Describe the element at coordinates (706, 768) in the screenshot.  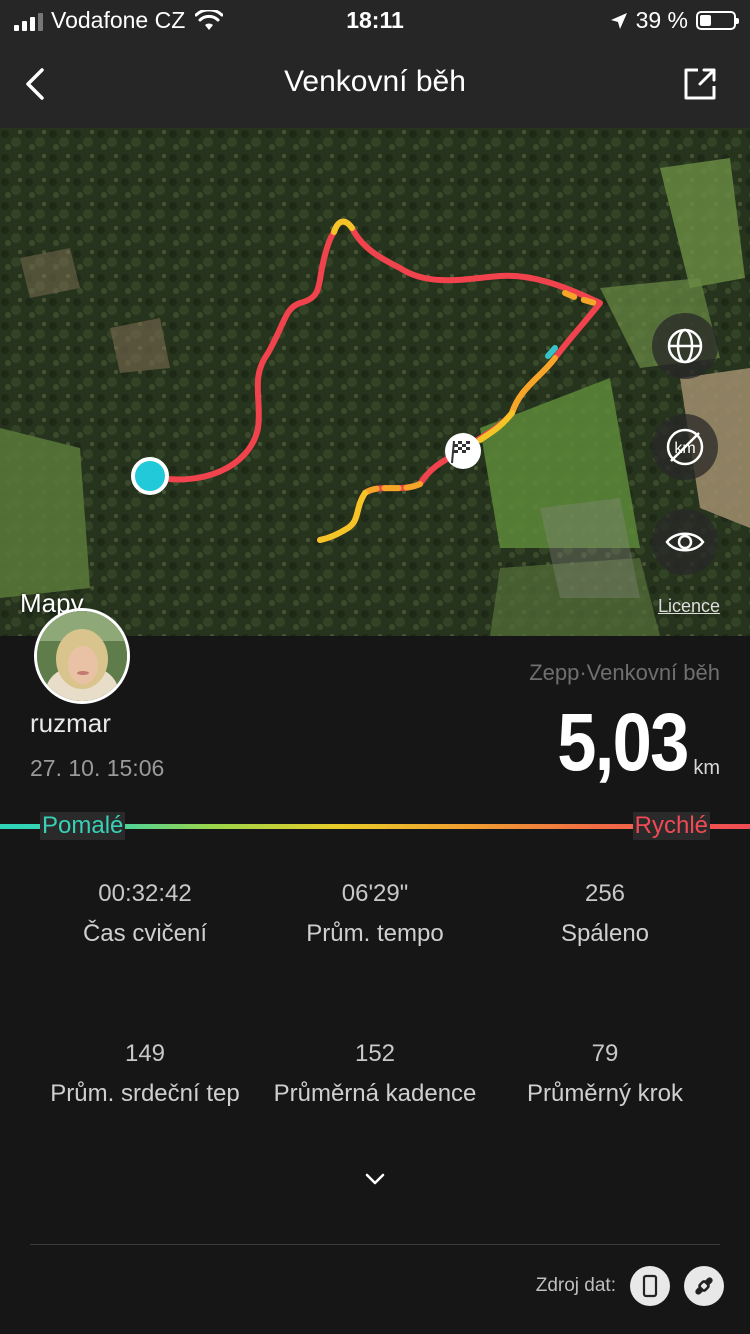
I see `distance-unit: km` at that location.